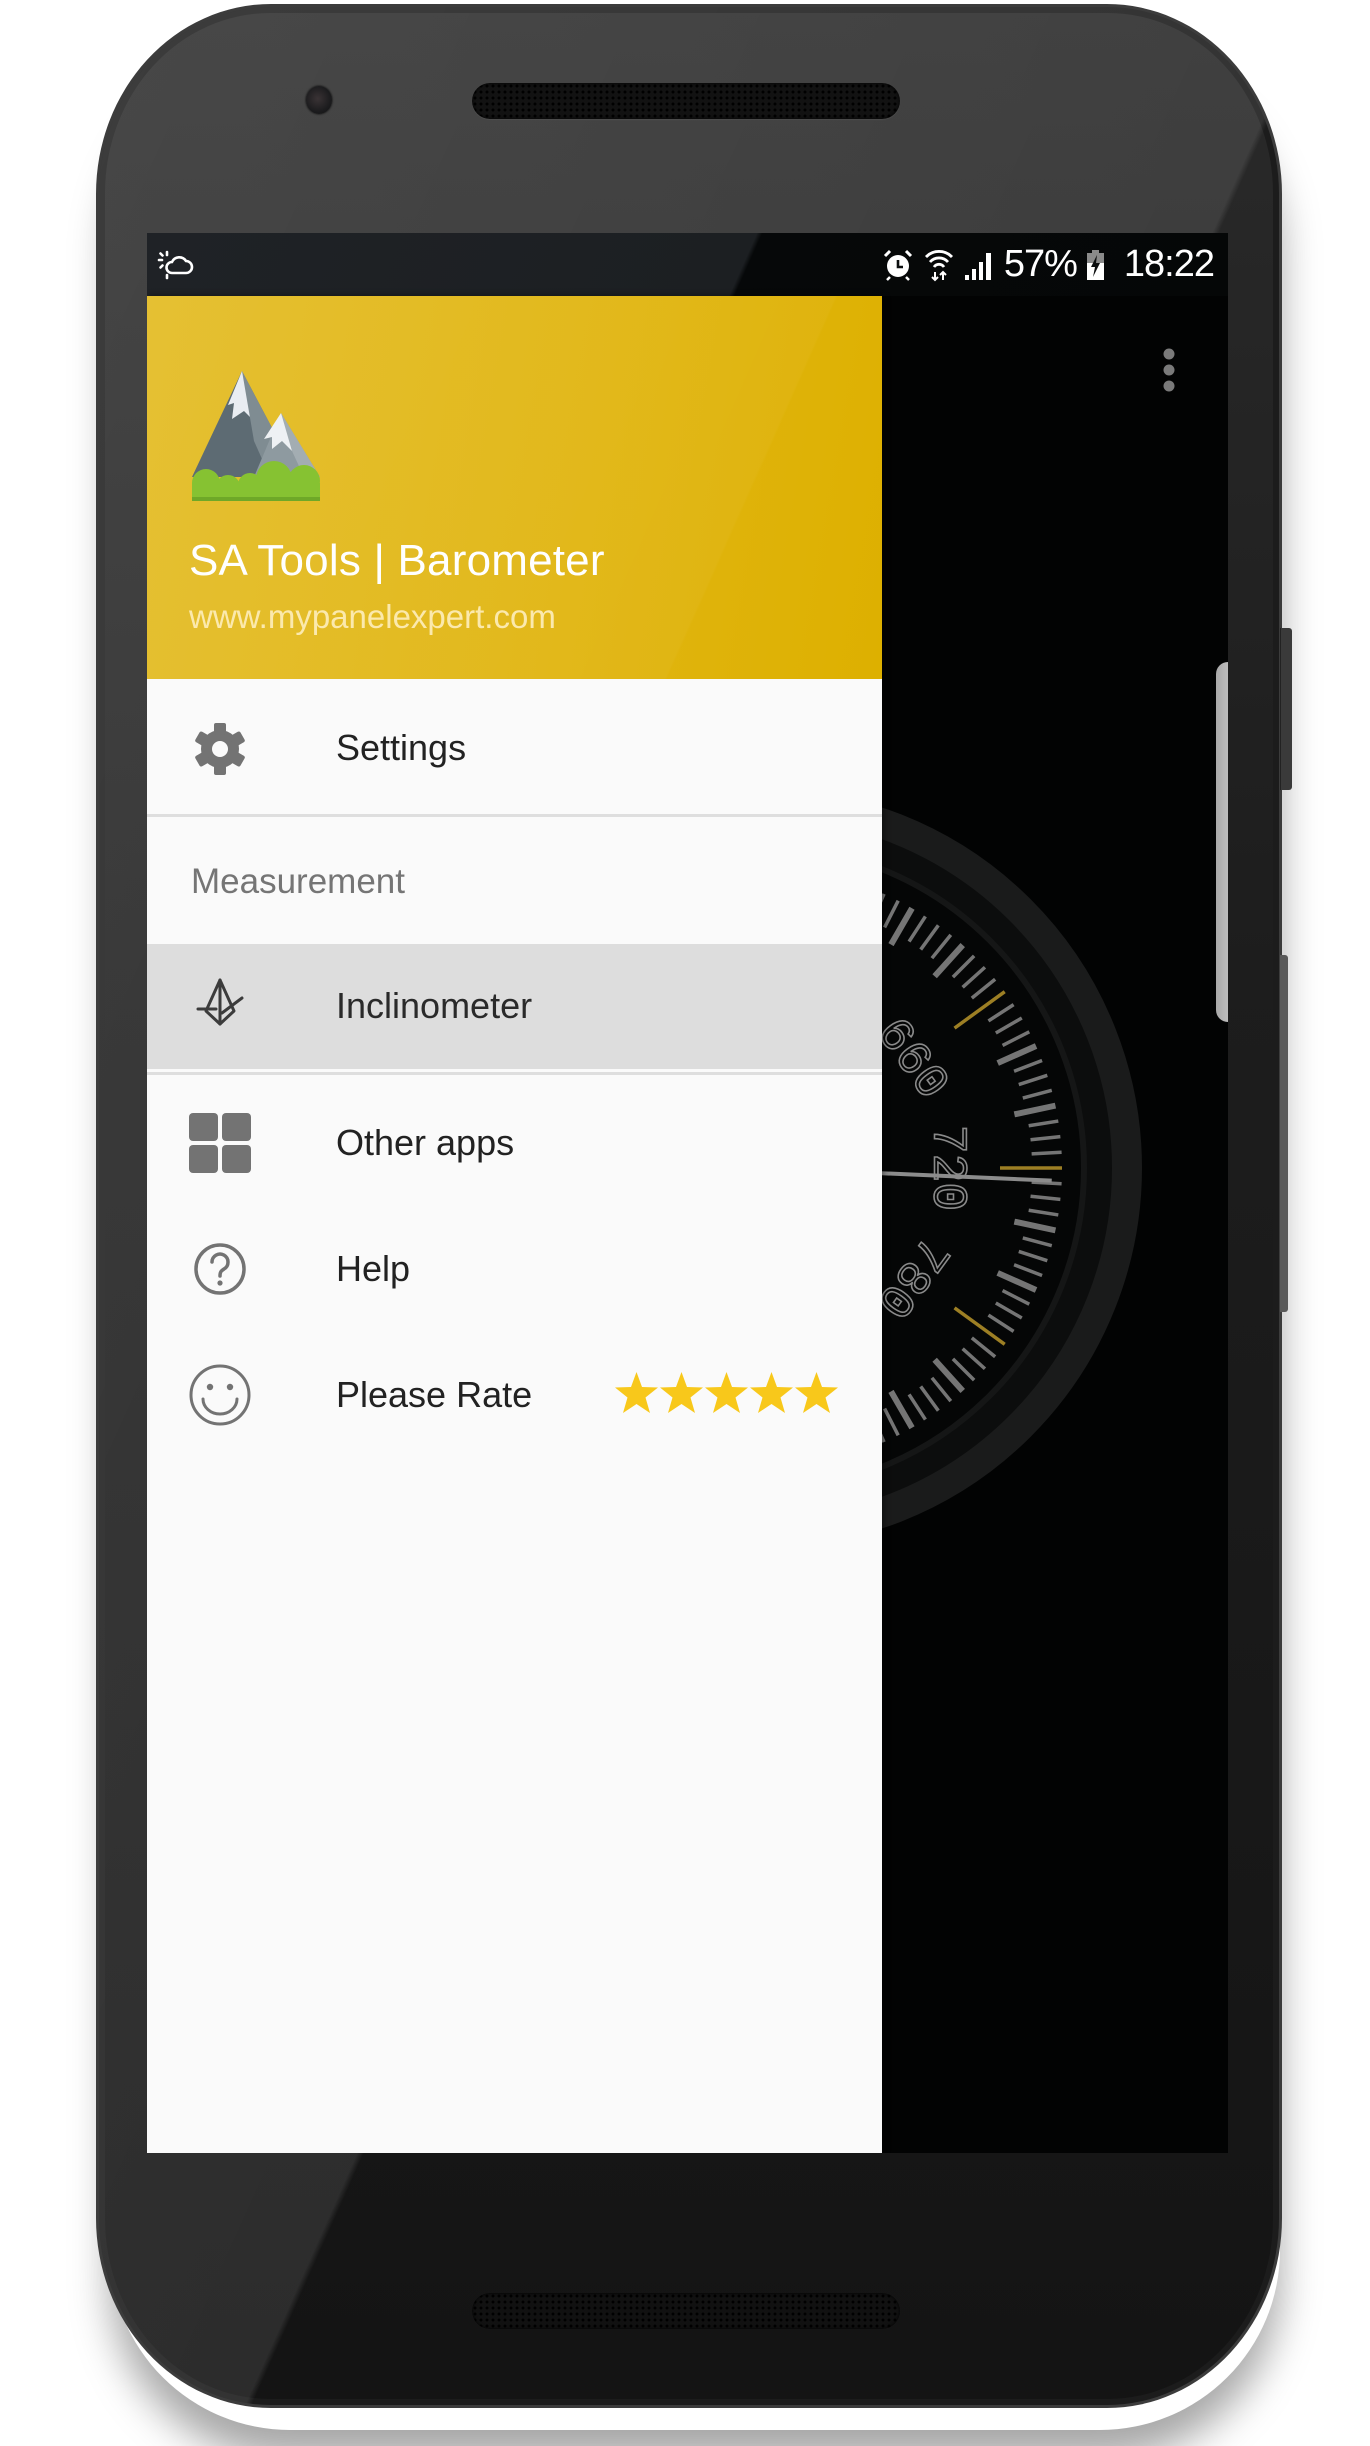 This screenshot has height=2446, width=1370. What do you see at coordinates (434, 1005) in the screenshot?
I see `drawer-item-label: Inclinometer` at bounding box center [434, 1005].